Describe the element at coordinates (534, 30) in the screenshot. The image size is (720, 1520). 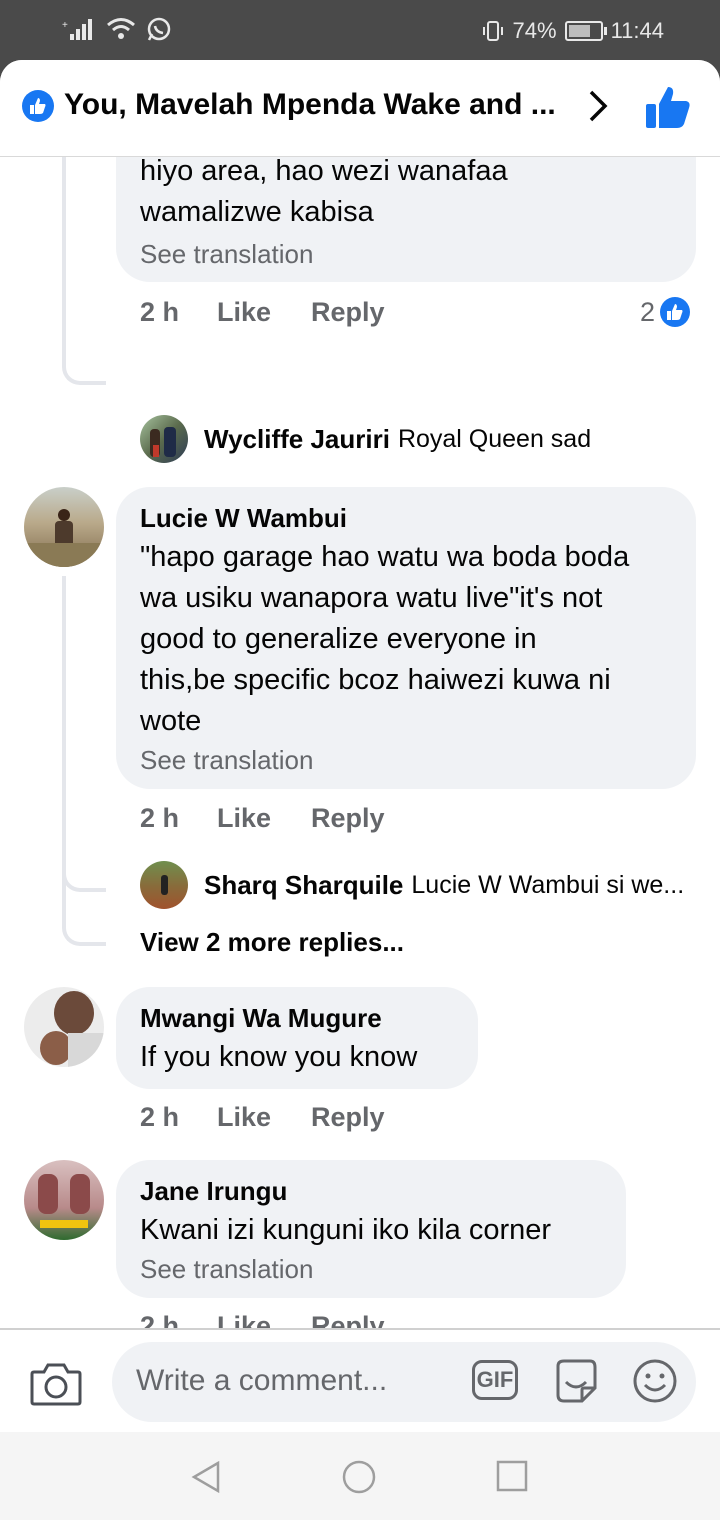
I see `battery-percent: 74%` at that location.